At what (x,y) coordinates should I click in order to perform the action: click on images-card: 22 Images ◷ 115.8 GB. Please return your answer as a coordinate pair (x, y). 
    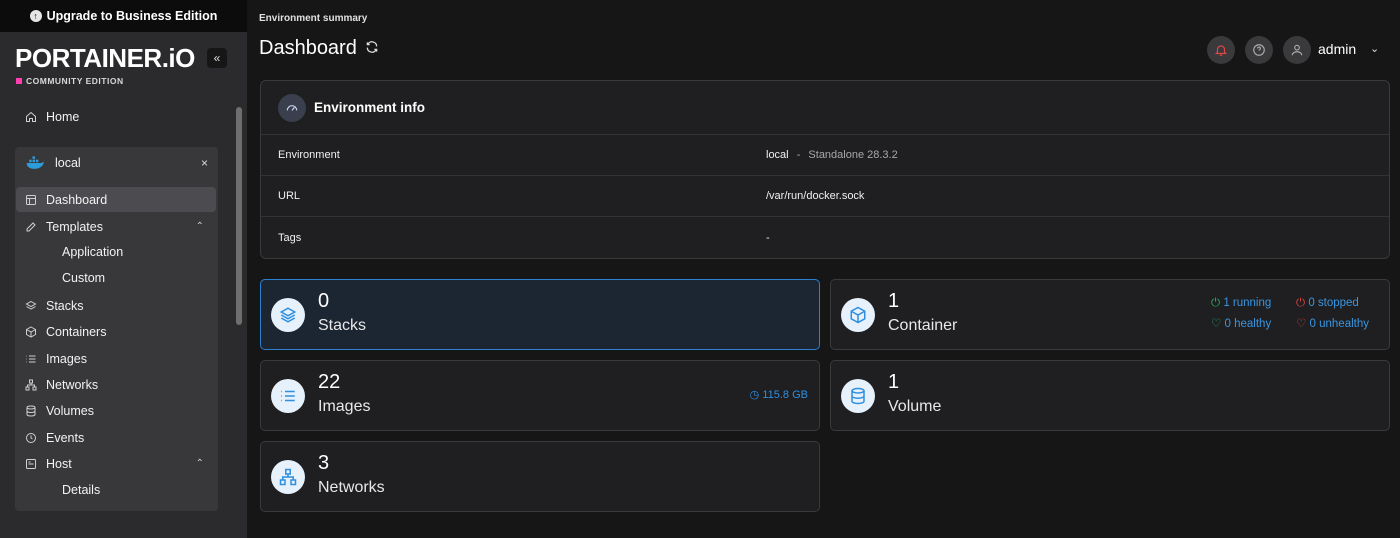
    Looking at the image, I should click on (540, 395).